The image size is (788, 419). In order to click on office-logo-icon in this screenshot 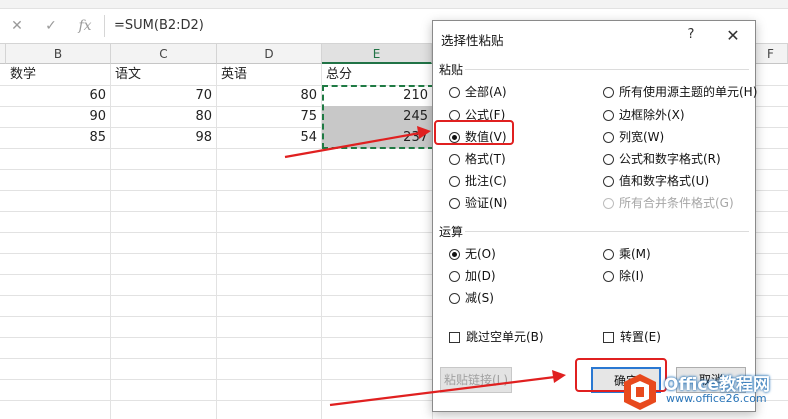, I will do `click(640, 392)`.